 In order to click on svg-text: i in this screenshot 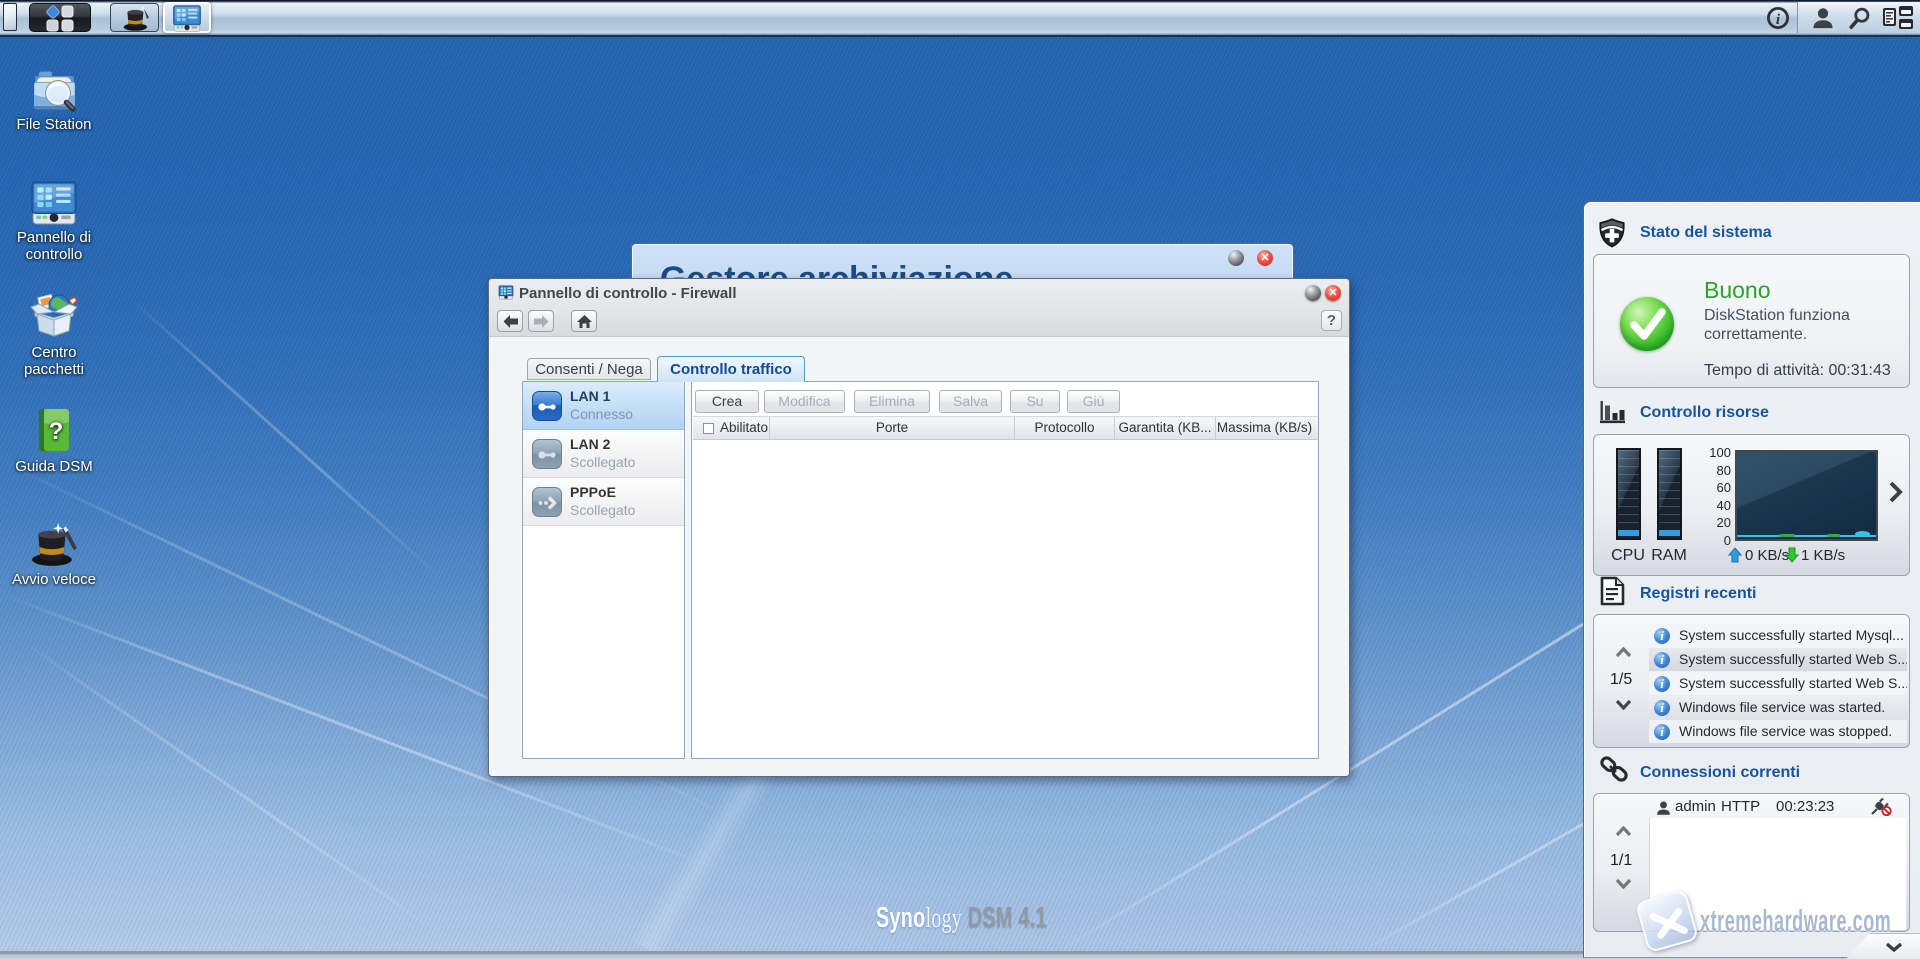, I will do `click(1778, 20)`.